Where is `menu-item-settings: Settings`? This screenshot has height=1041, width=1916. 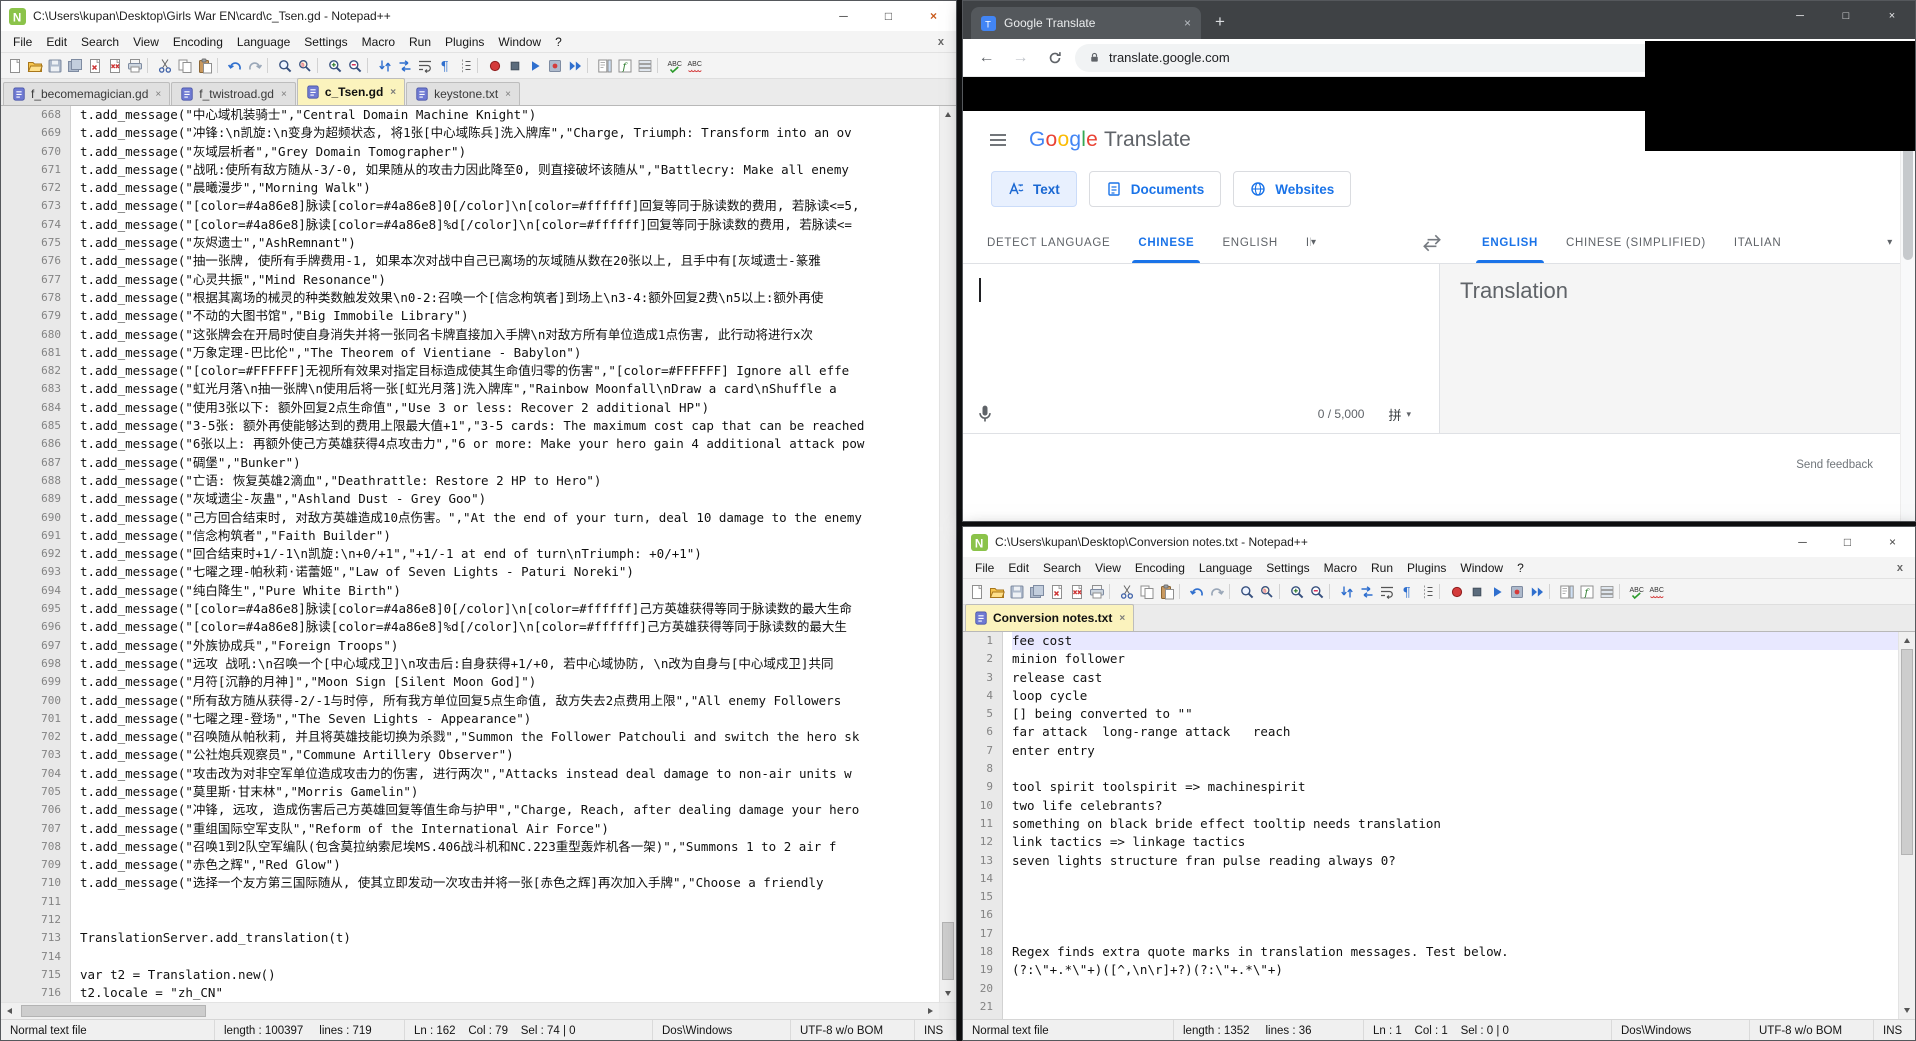 menu-item-settings: Settings is located at coordinates (1287, 567).